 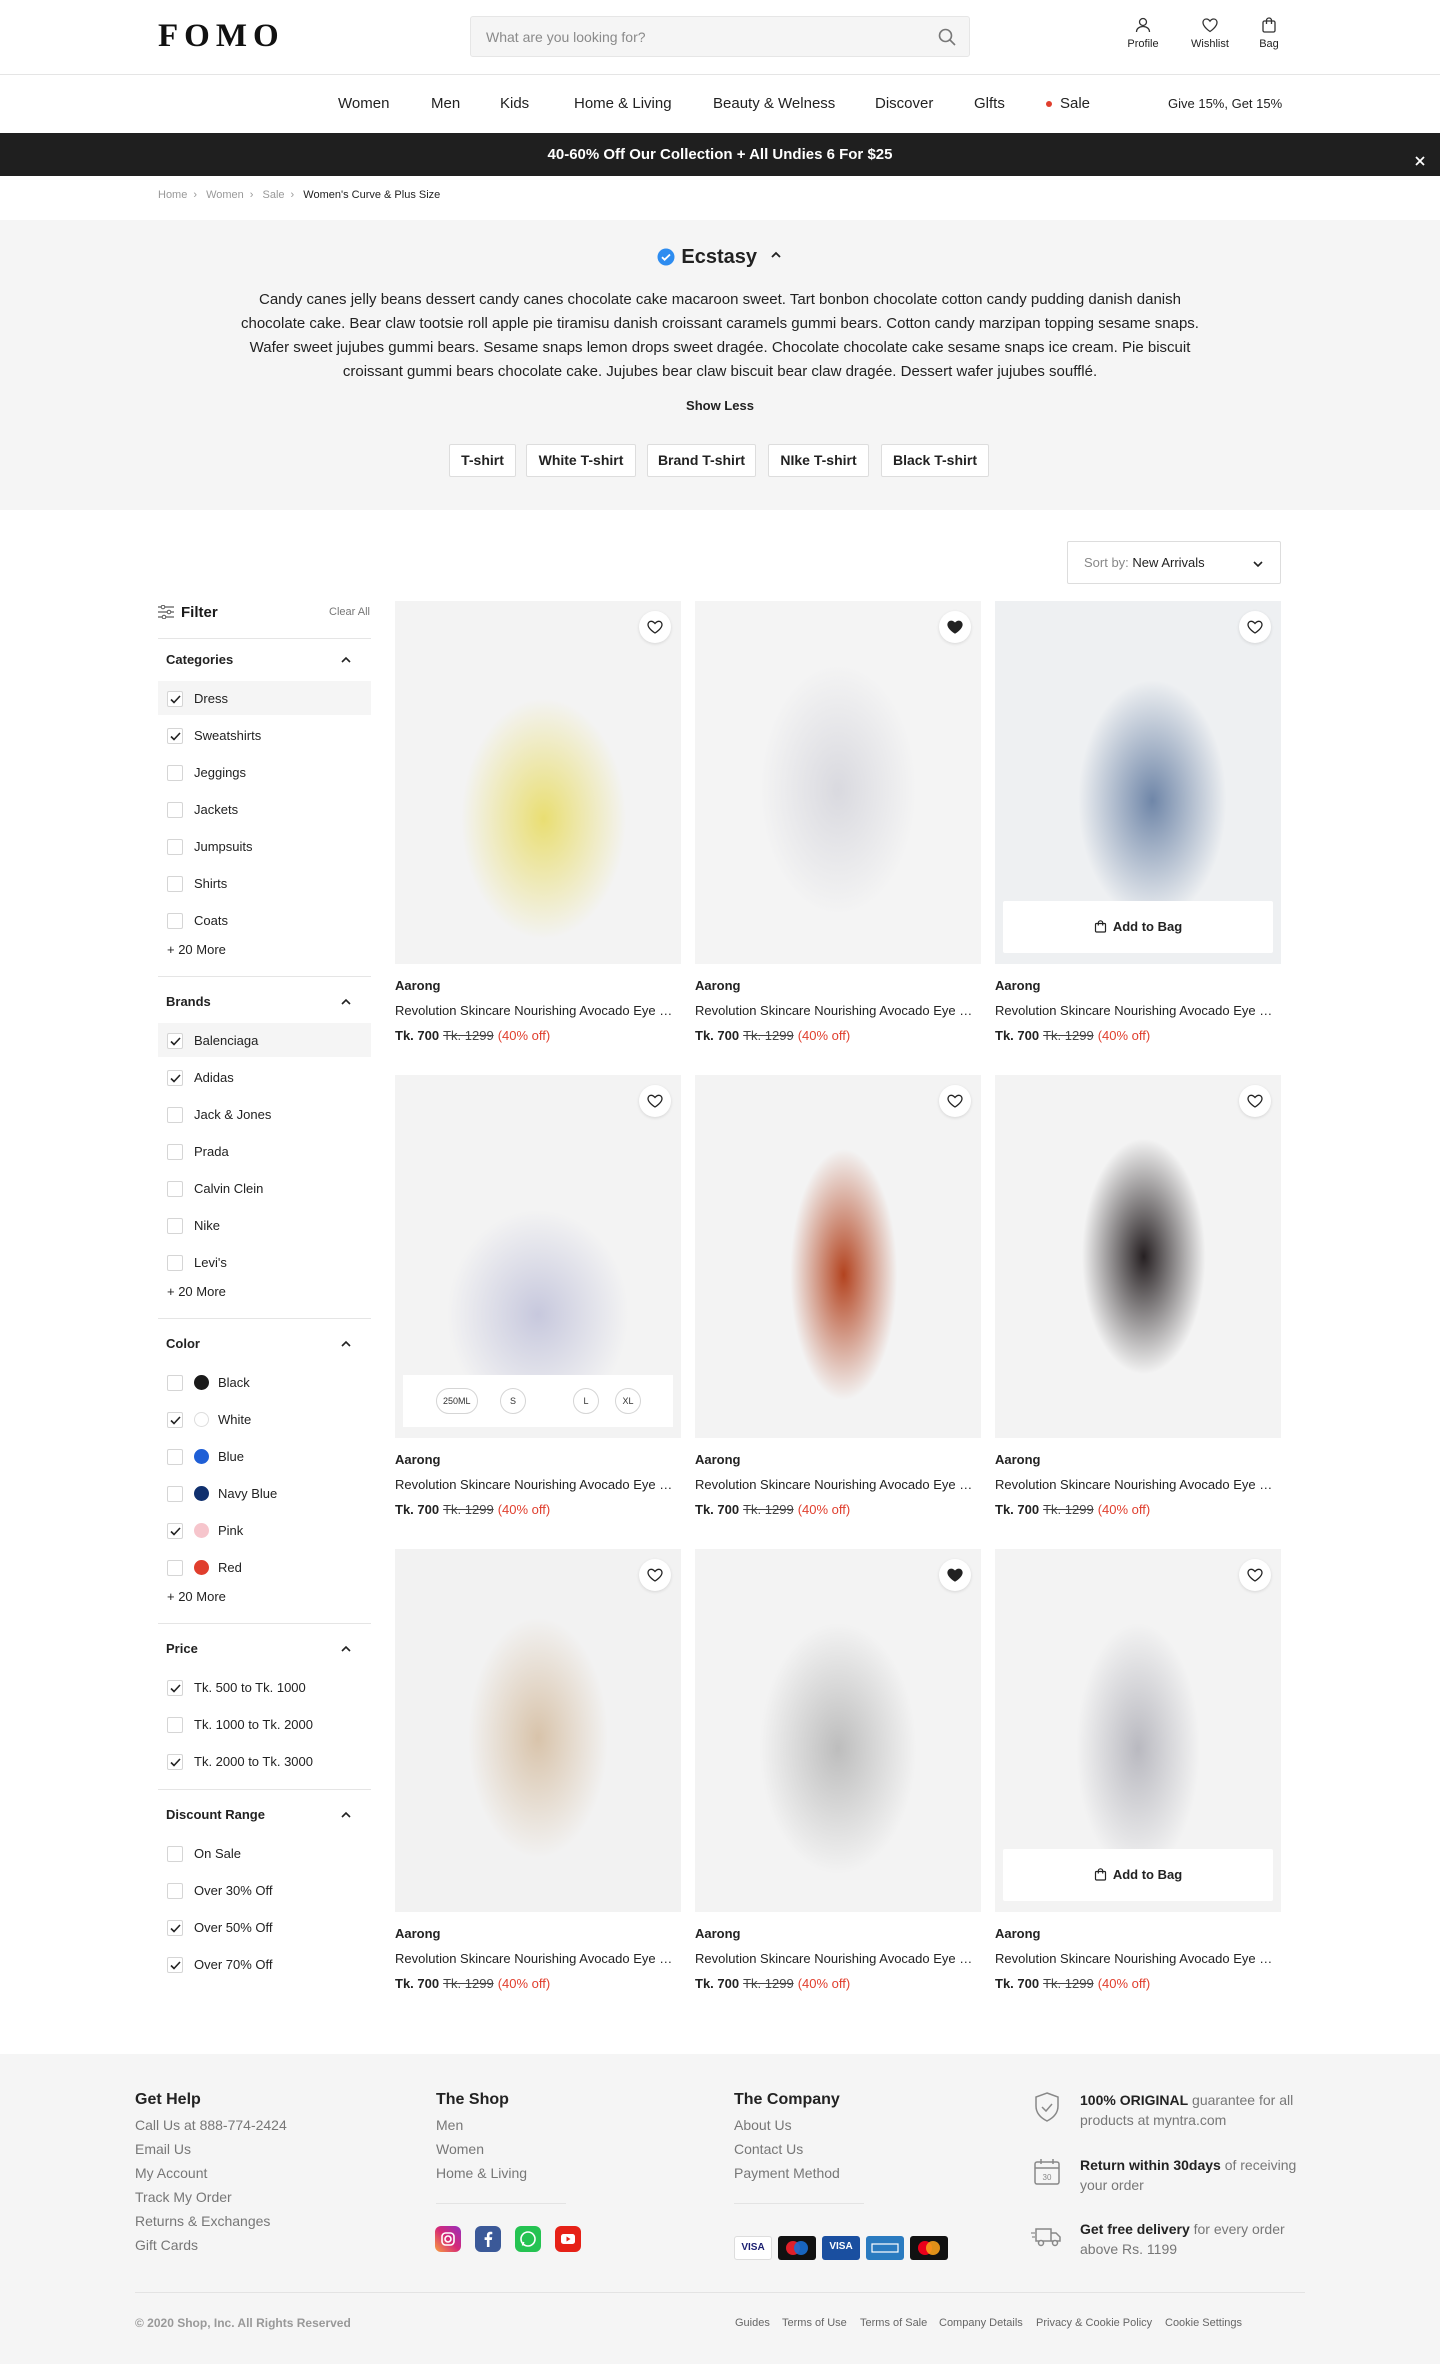 What do you see at coordinates (528, 2239) in the screenshot?
I see `whatsapp-icon` at bounding box center [528, 2239].